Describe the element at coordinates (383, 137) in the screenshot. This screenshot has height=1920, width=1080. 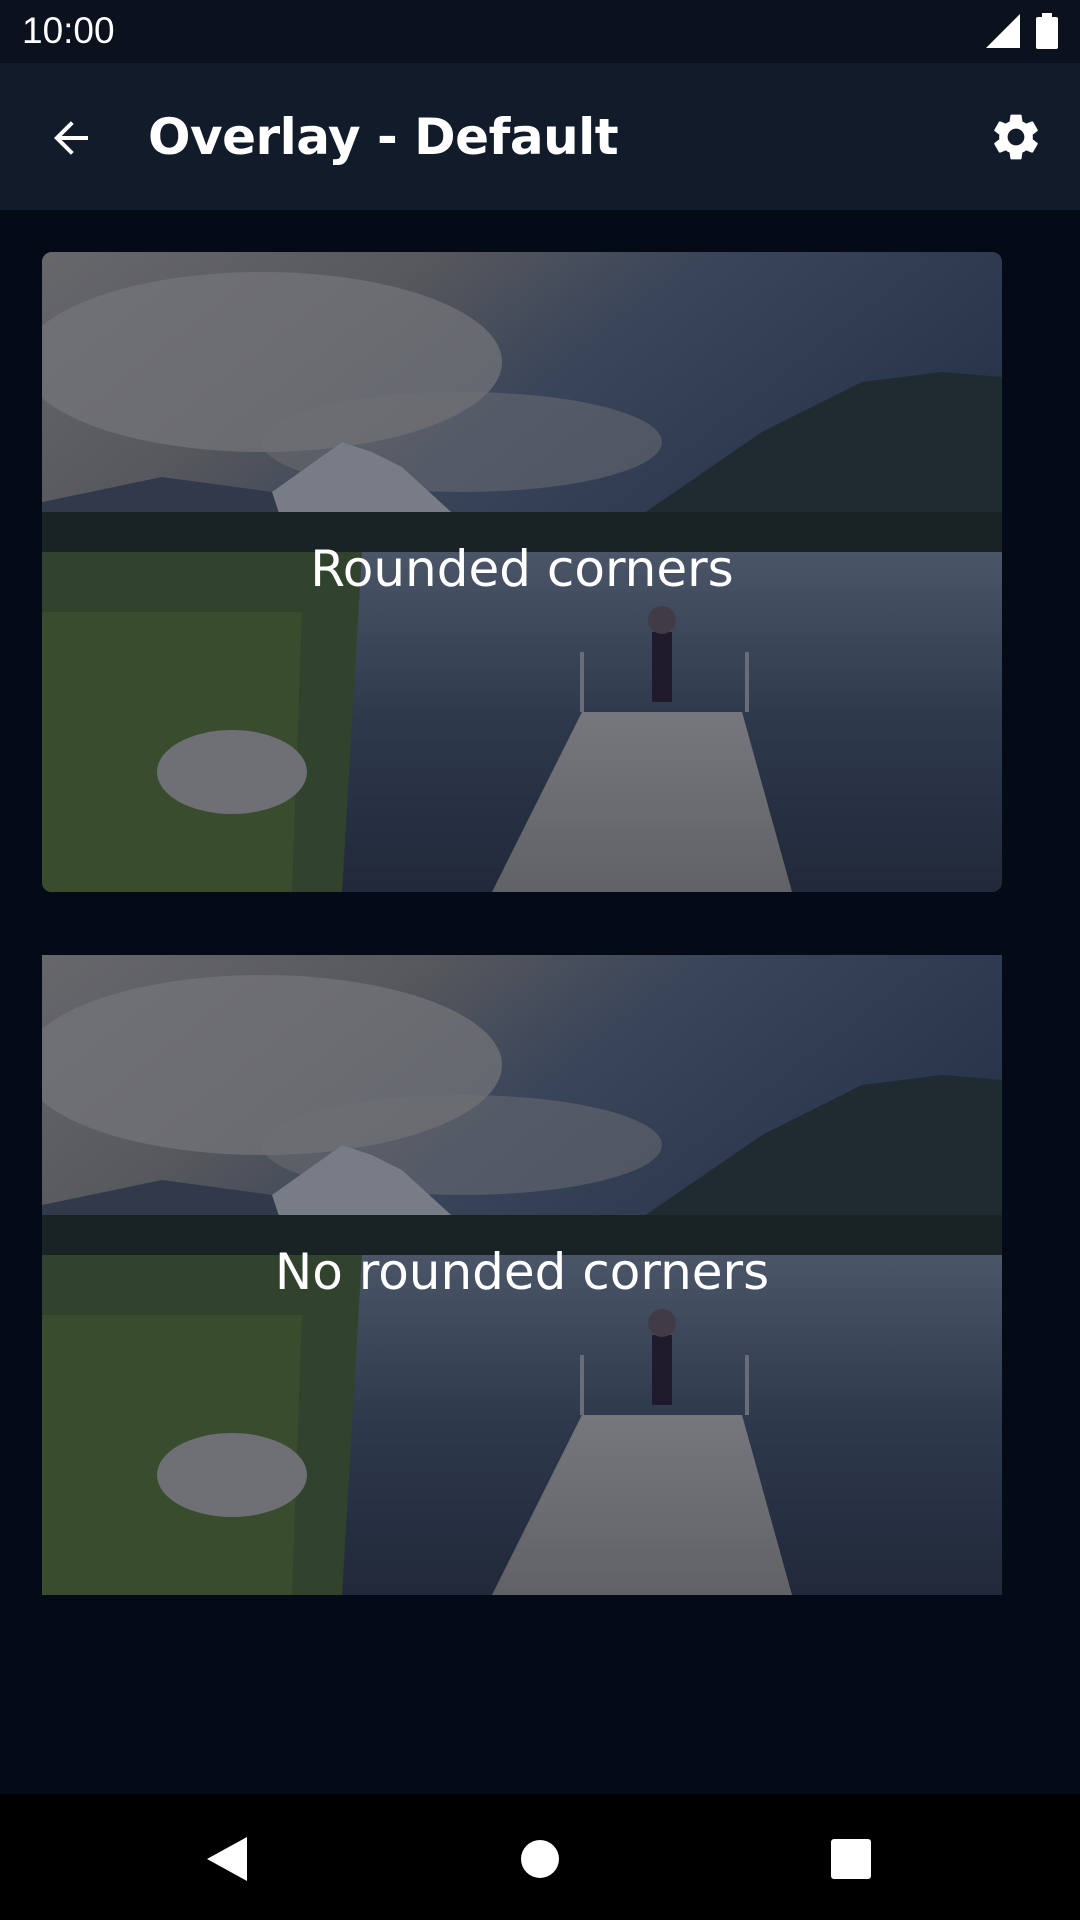
I see `page-title: Overlay - Default` at that location.